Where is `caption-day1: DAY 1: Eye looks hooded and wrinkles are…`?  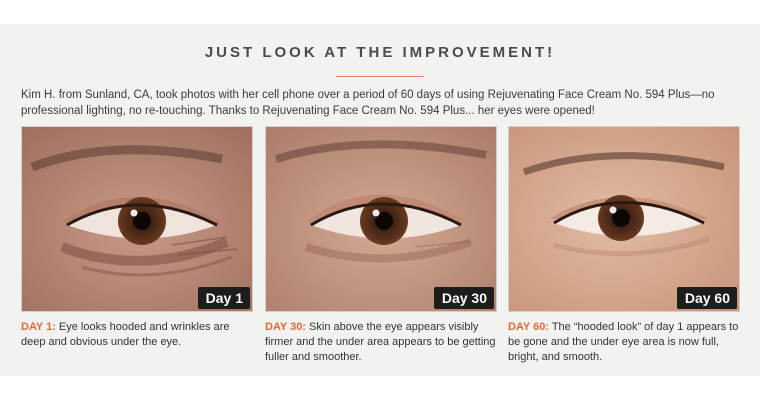 caption-day1: DAY 1: Eye looks hooded and wrinkles are… is located at coordinates (137, 335).